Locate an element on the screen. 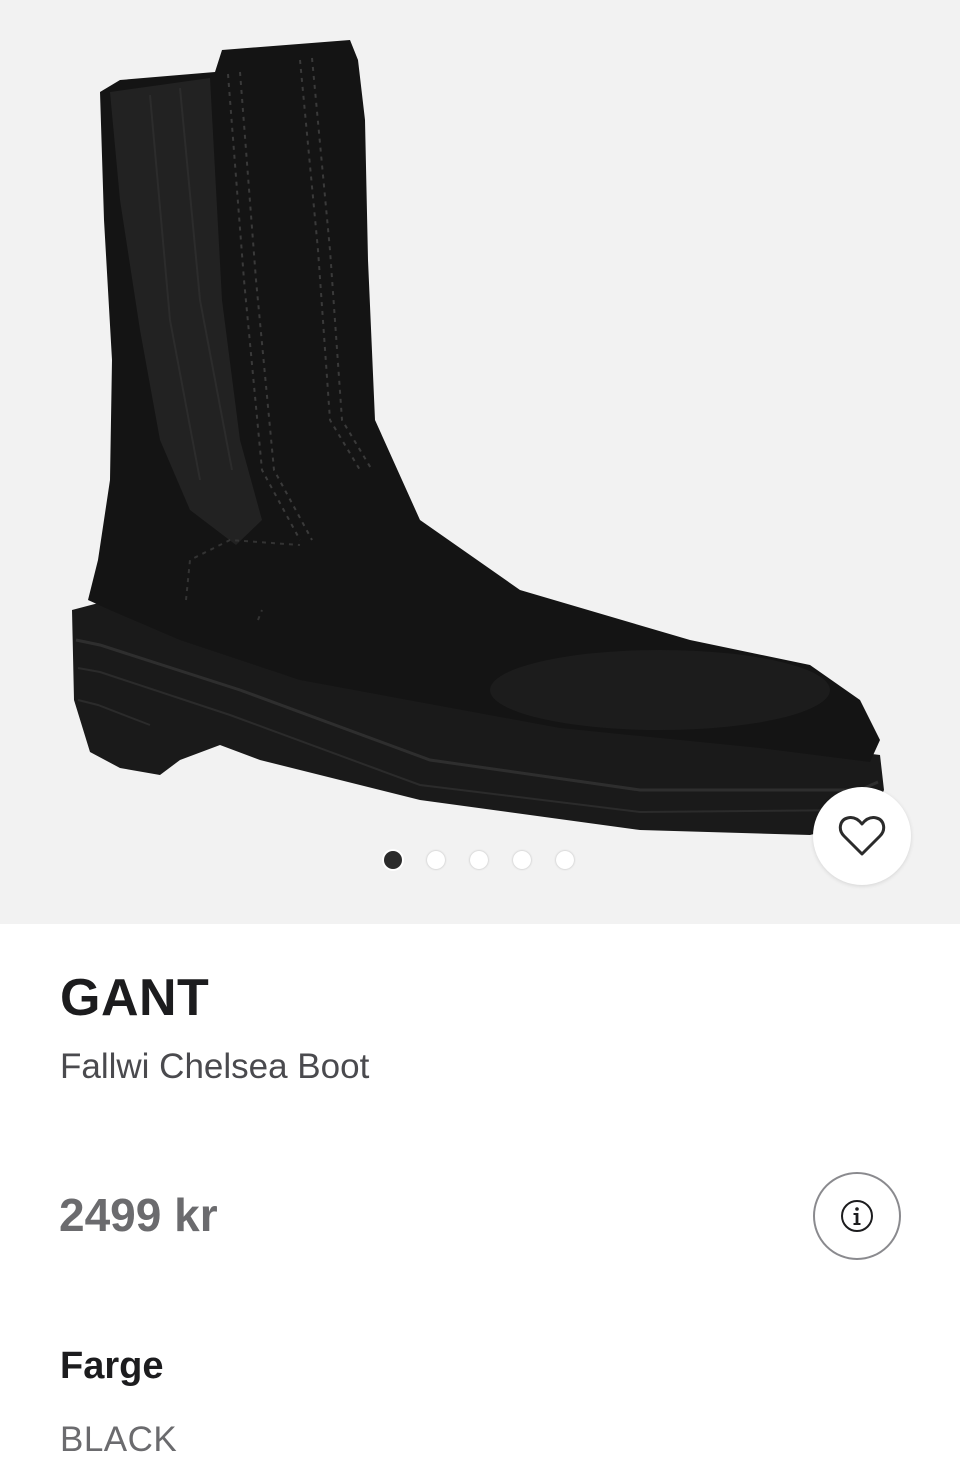 Image resolution: width=960 pixels, height=1483 pixels. price-info-button is located at coordinates (857, 1216).